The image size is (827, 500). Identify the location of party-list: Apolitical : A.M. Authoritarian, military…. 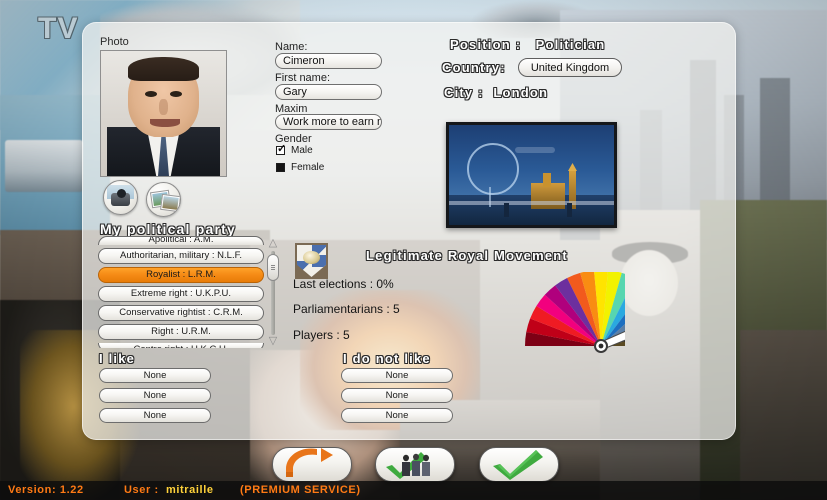
(181, 292).